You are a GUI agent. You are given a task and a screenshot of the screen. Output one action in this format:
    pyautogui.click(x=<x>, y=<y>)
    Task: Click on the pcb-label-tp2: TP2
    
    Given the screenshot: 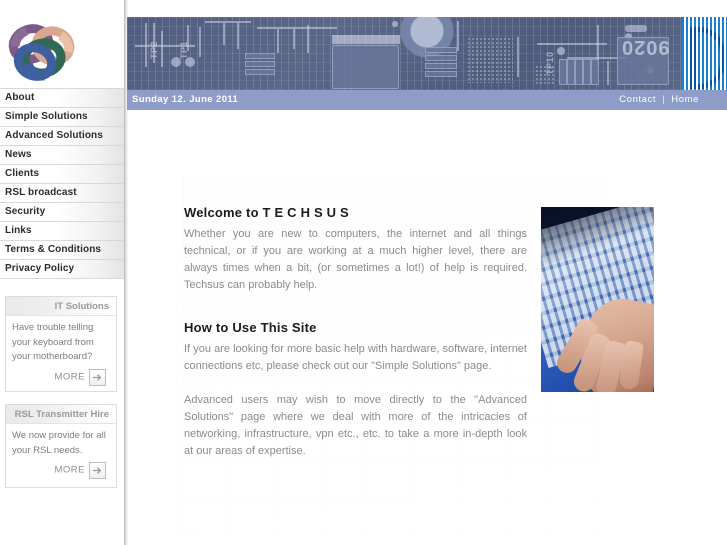 What is the action you would take?
    pyautogui.click(x=154, y=49)
    